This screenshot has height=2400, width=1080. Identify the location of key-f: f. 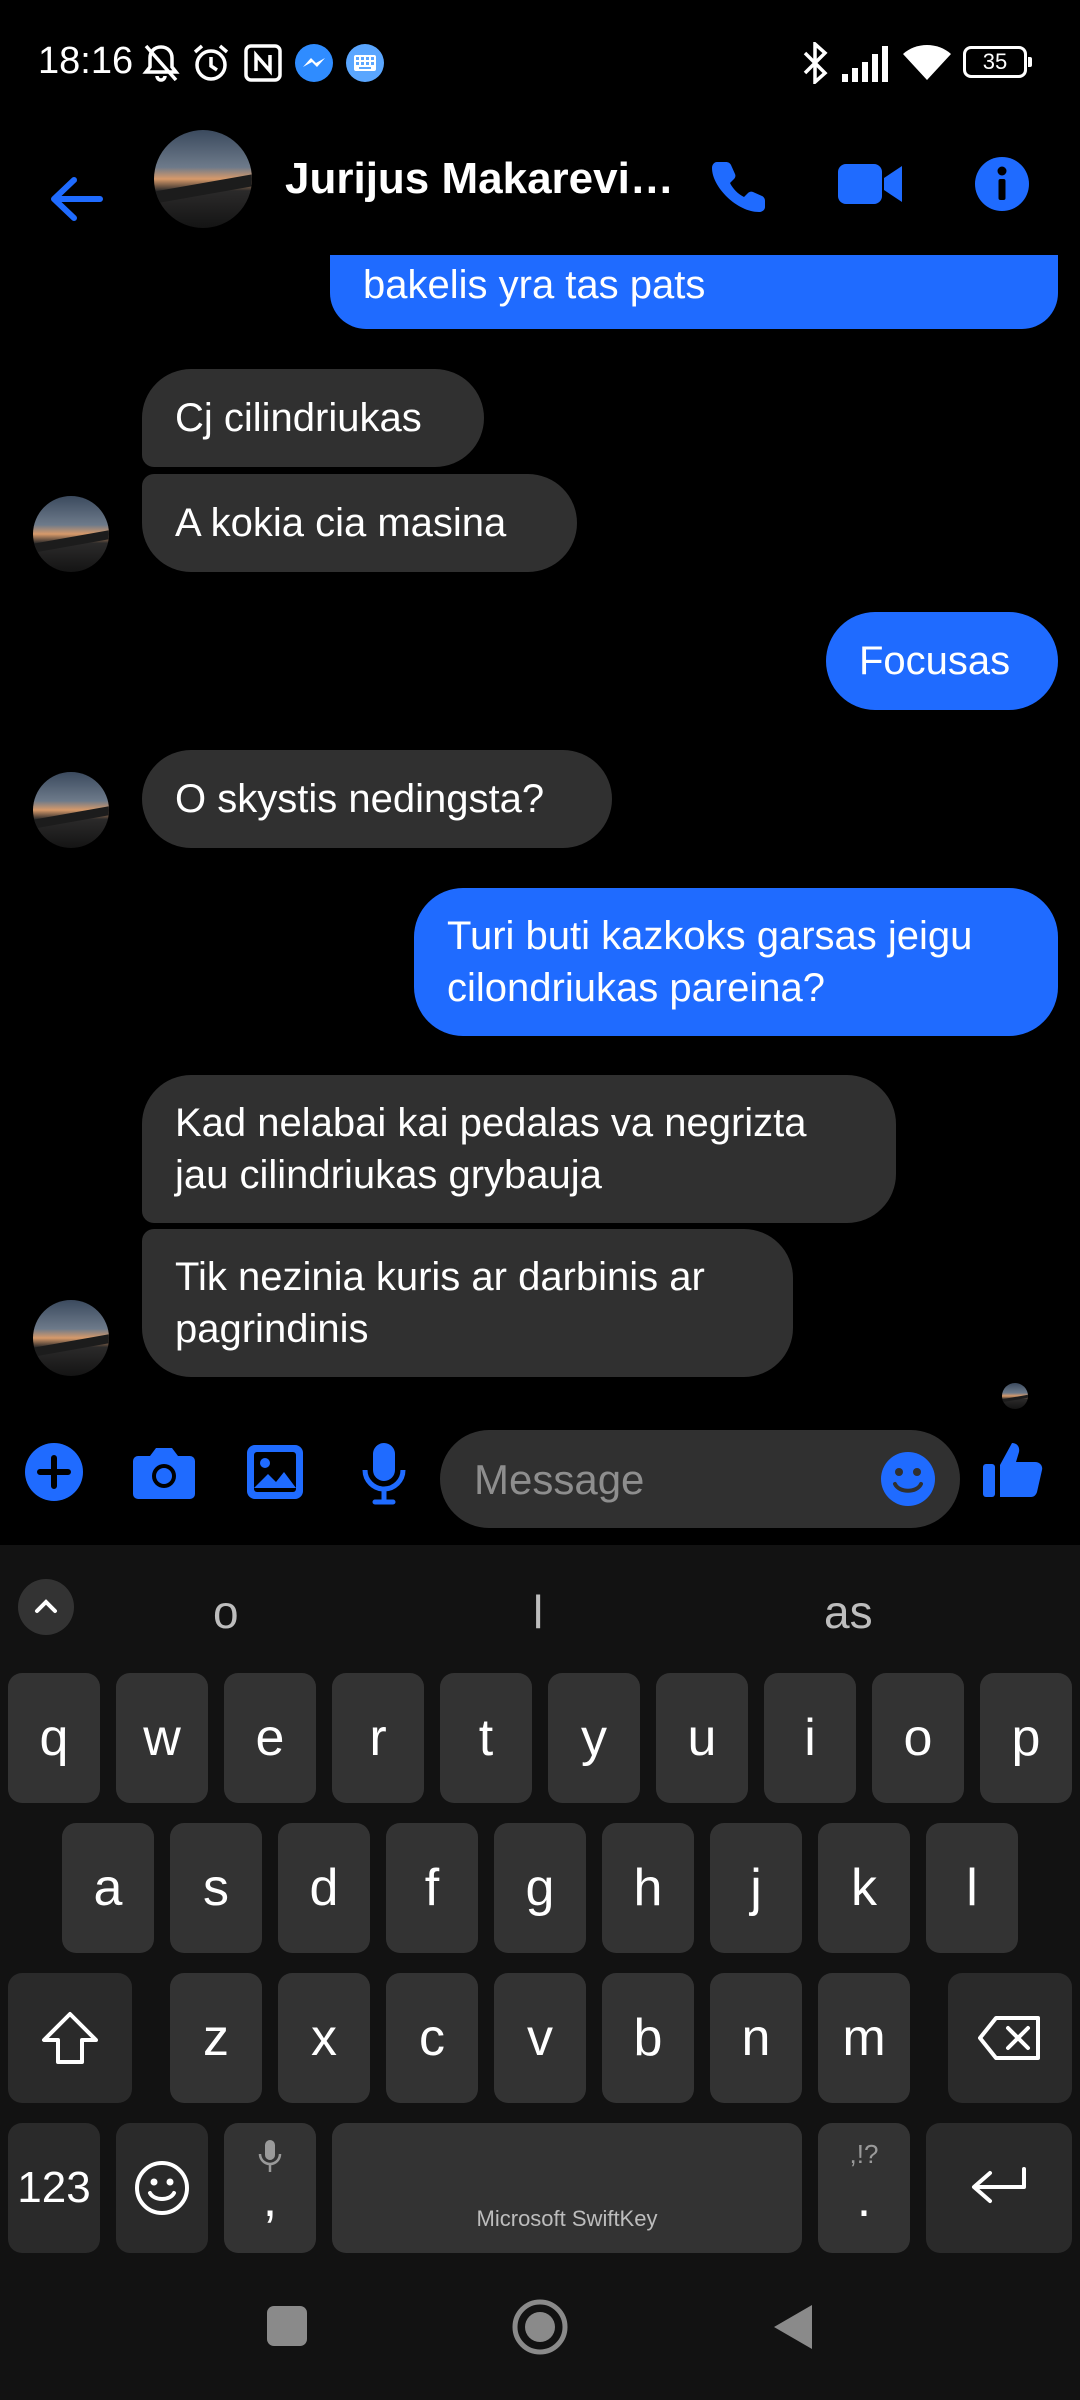
(432, 1888).